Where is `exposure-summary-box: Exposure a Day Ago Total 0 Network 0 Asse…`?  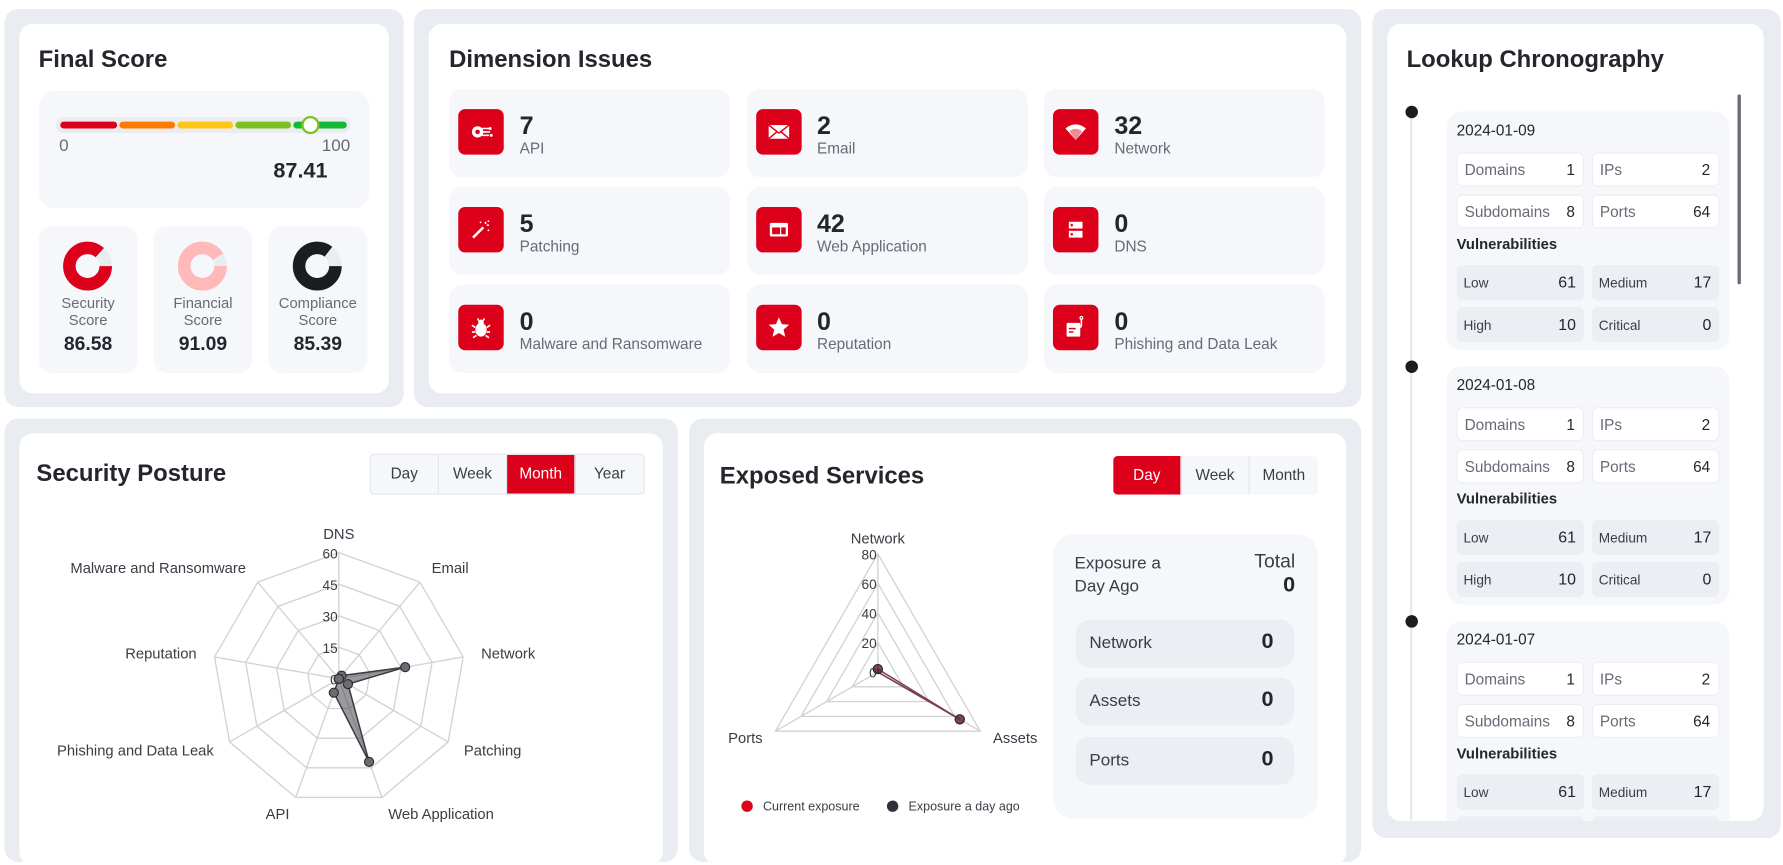 exposure-summary-box: Exposure a Day Ago Total 0 Network 0 Asse… is located at coordinates (1185, 676).